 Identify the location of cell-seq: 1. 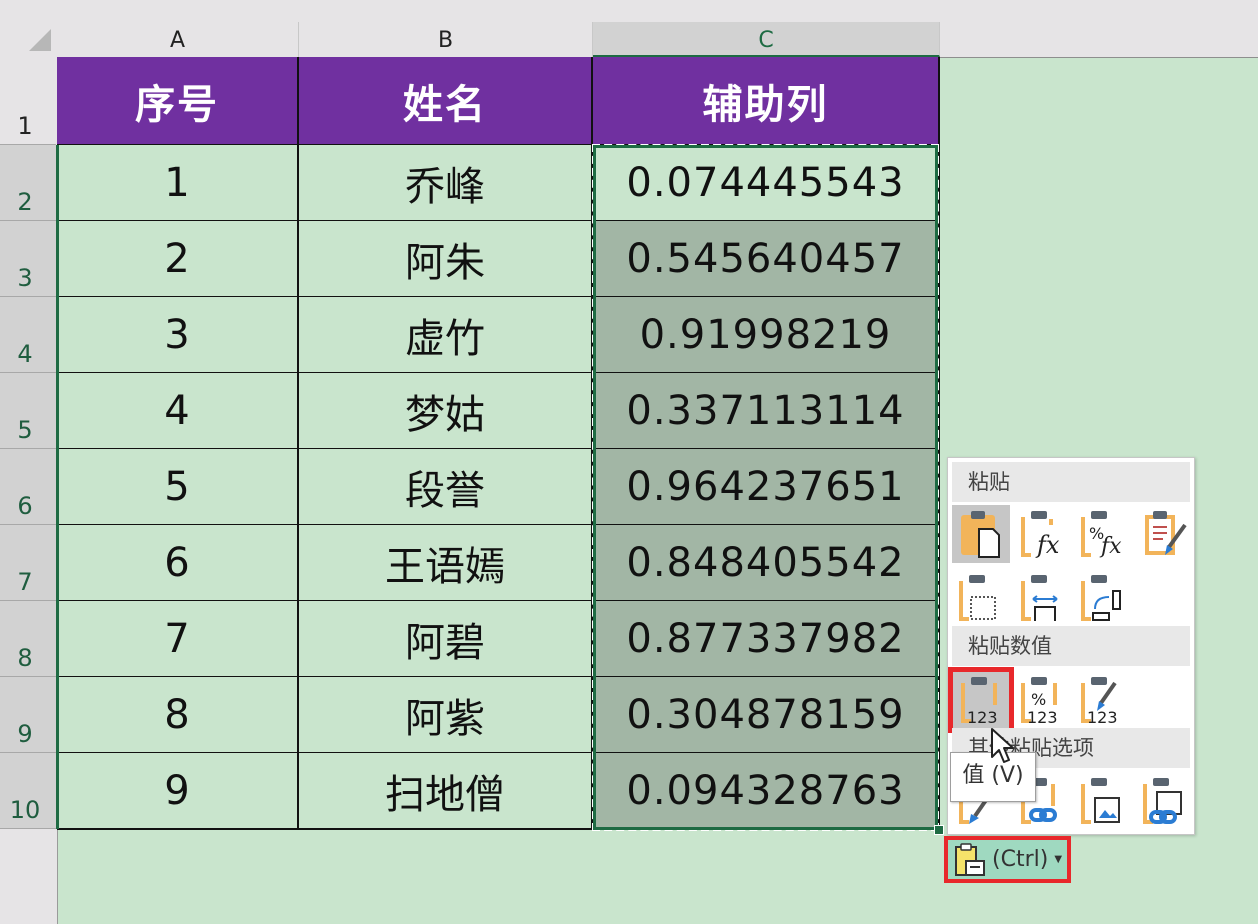
(178, 183).